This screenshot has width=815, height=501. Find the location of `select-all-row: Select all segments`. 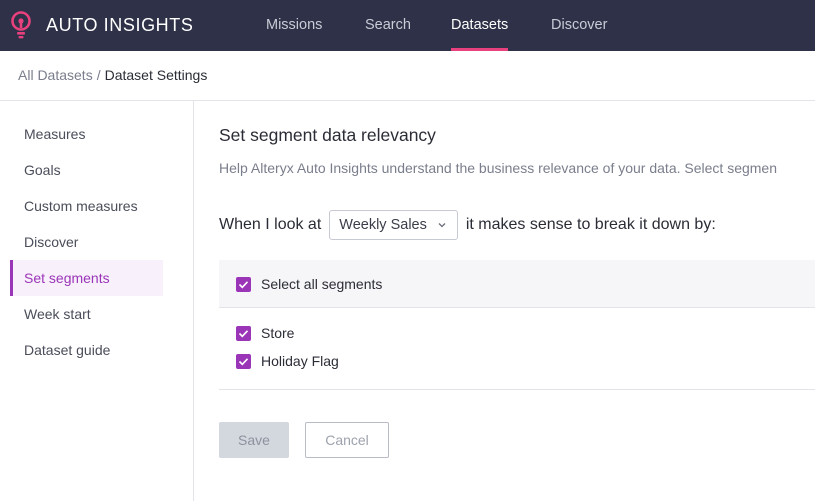

select-all-row: Select all segments is located at coordinates (517, 284).